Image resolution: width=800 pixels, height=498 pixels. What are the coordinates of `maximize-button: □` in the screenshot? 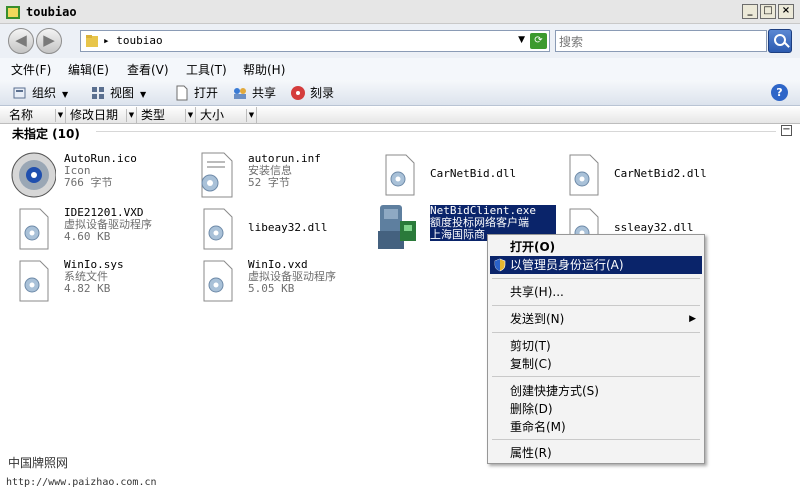 It's located at (768, 11).